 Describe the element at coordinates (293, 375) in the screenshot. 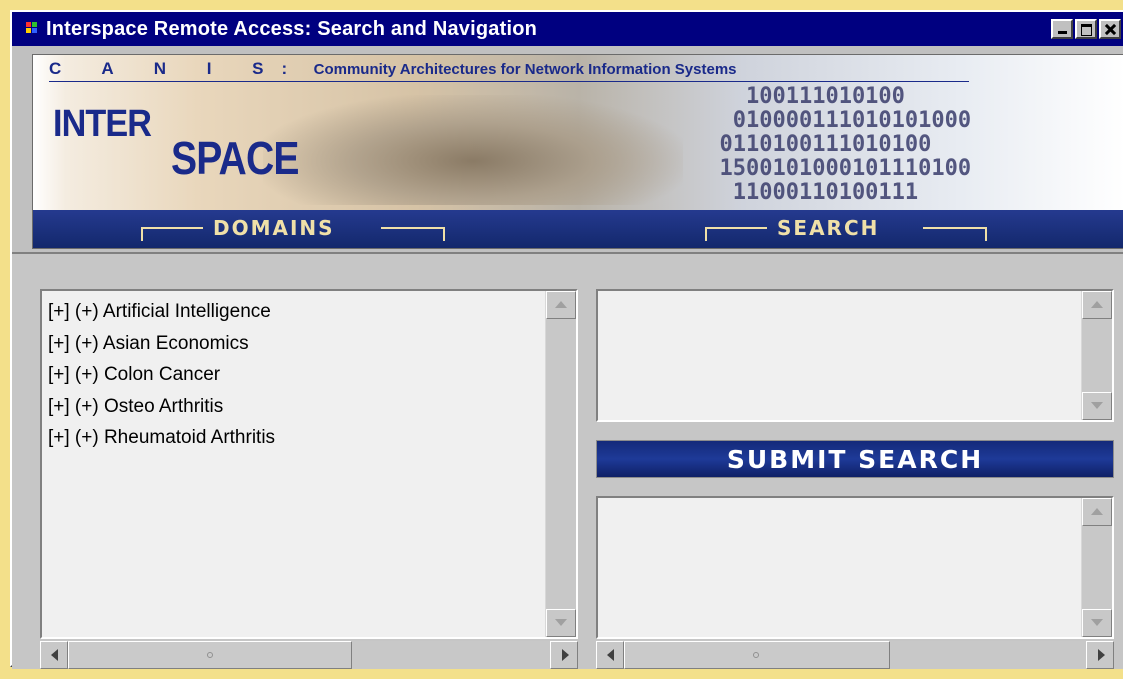

I see `domain-item-colon-cancer: [+] (+) Colon Cancer` at that location.